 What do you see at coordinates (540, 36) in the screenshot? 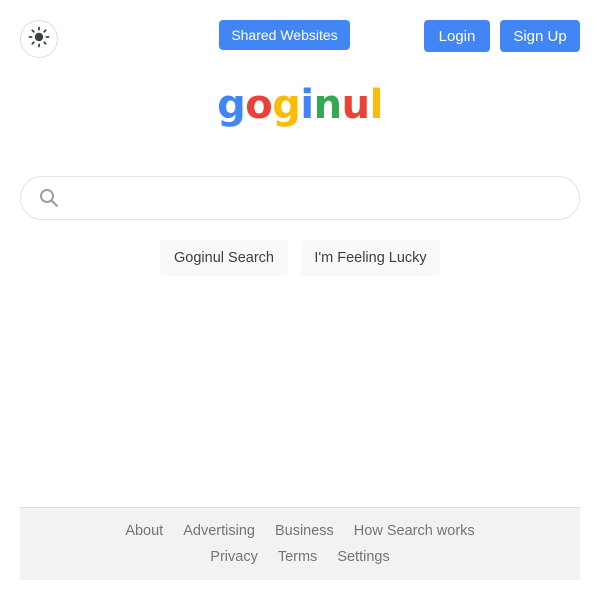
I see `signup-button: Sign Up` at bounding box center [540, 36].